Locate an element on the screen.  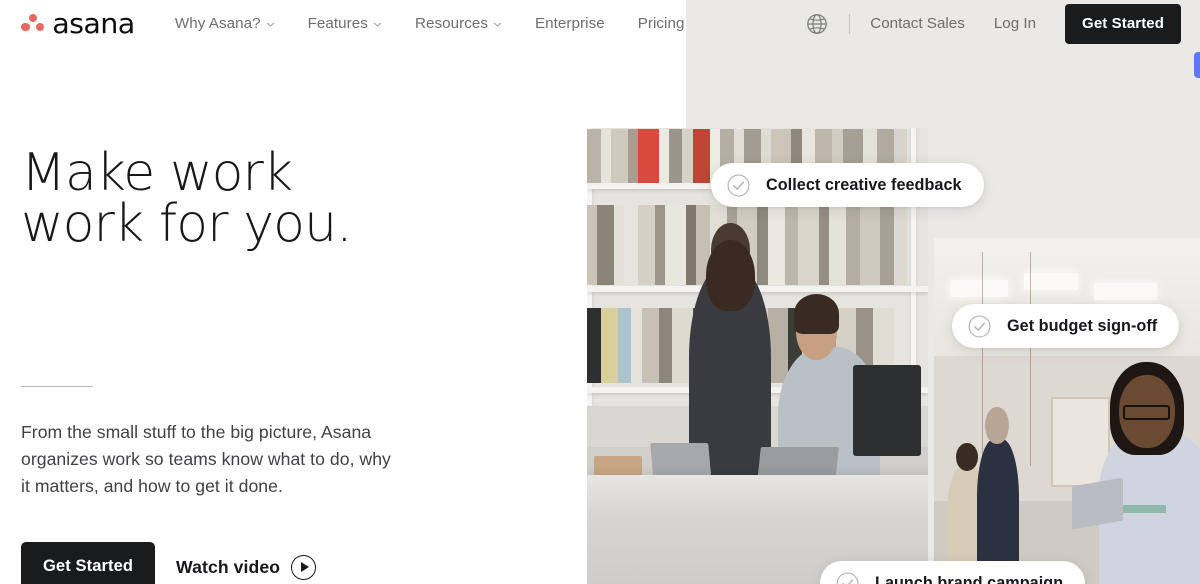
page-title: Make work work for you. is located at coordinates (187, 198).